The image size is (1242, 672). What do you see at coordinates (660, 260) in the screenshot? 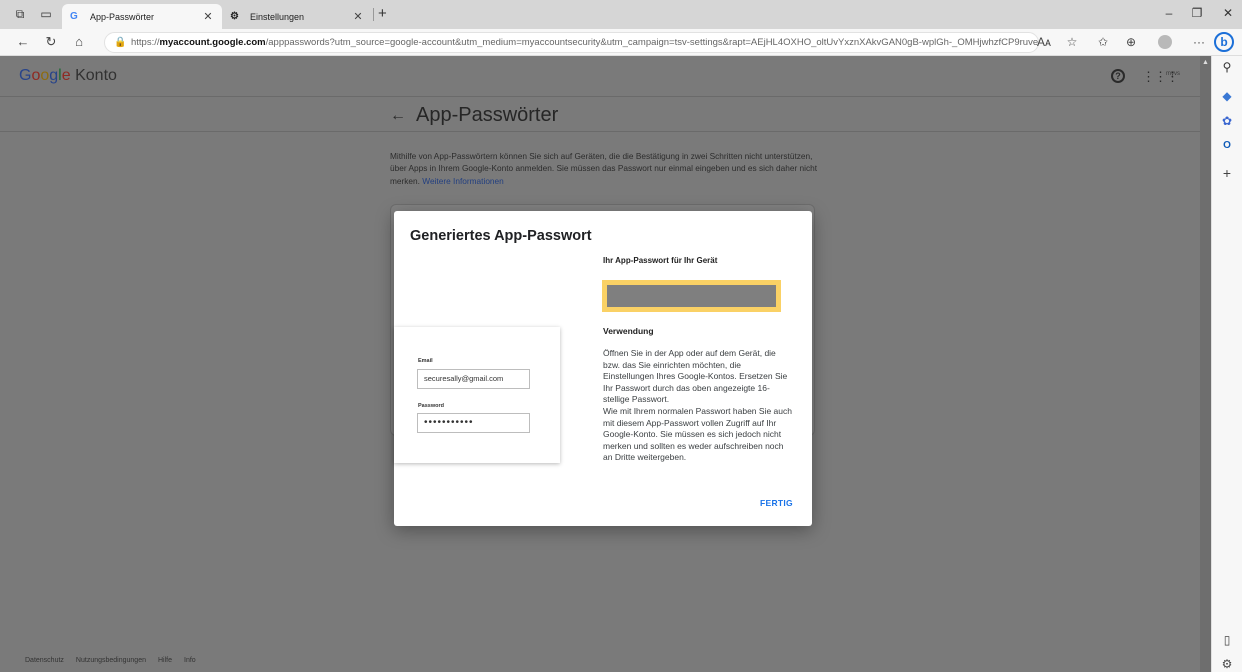
I see `app-password-heading: Ihr App-Passwort für Ihr Gerät` at bounding box center [660, 260].